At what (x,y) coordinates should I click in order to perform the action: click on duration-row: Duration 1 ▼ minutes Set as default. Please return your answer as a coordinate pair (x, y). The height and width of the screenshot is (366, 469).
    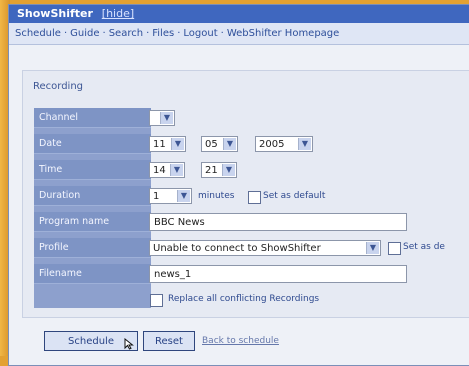
    Looking at the image, I should click on (246, 196).